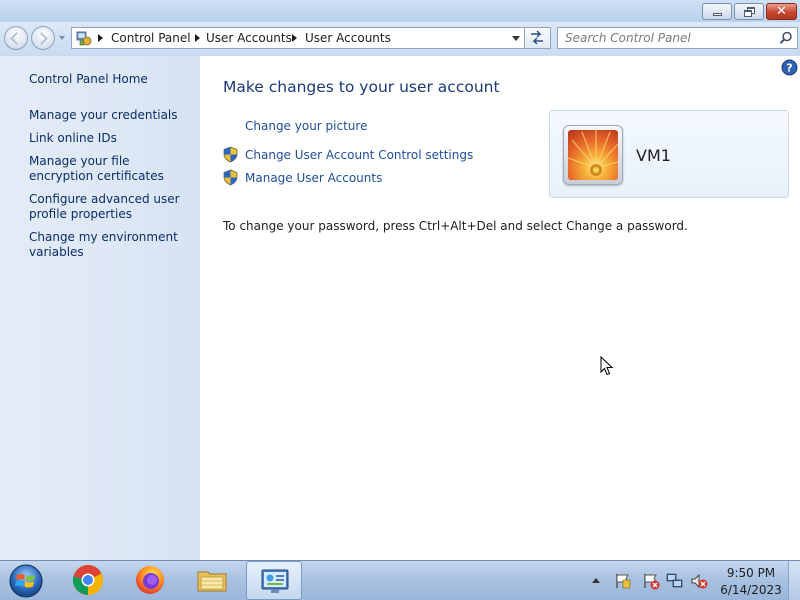 Image resolution: width=800 pixels, height=600 pixels. What do you see at coordinates (113, 138) in the screenshot?
I see `link-online-ids-link: Link online IDs` at bounding box center [113, 138].